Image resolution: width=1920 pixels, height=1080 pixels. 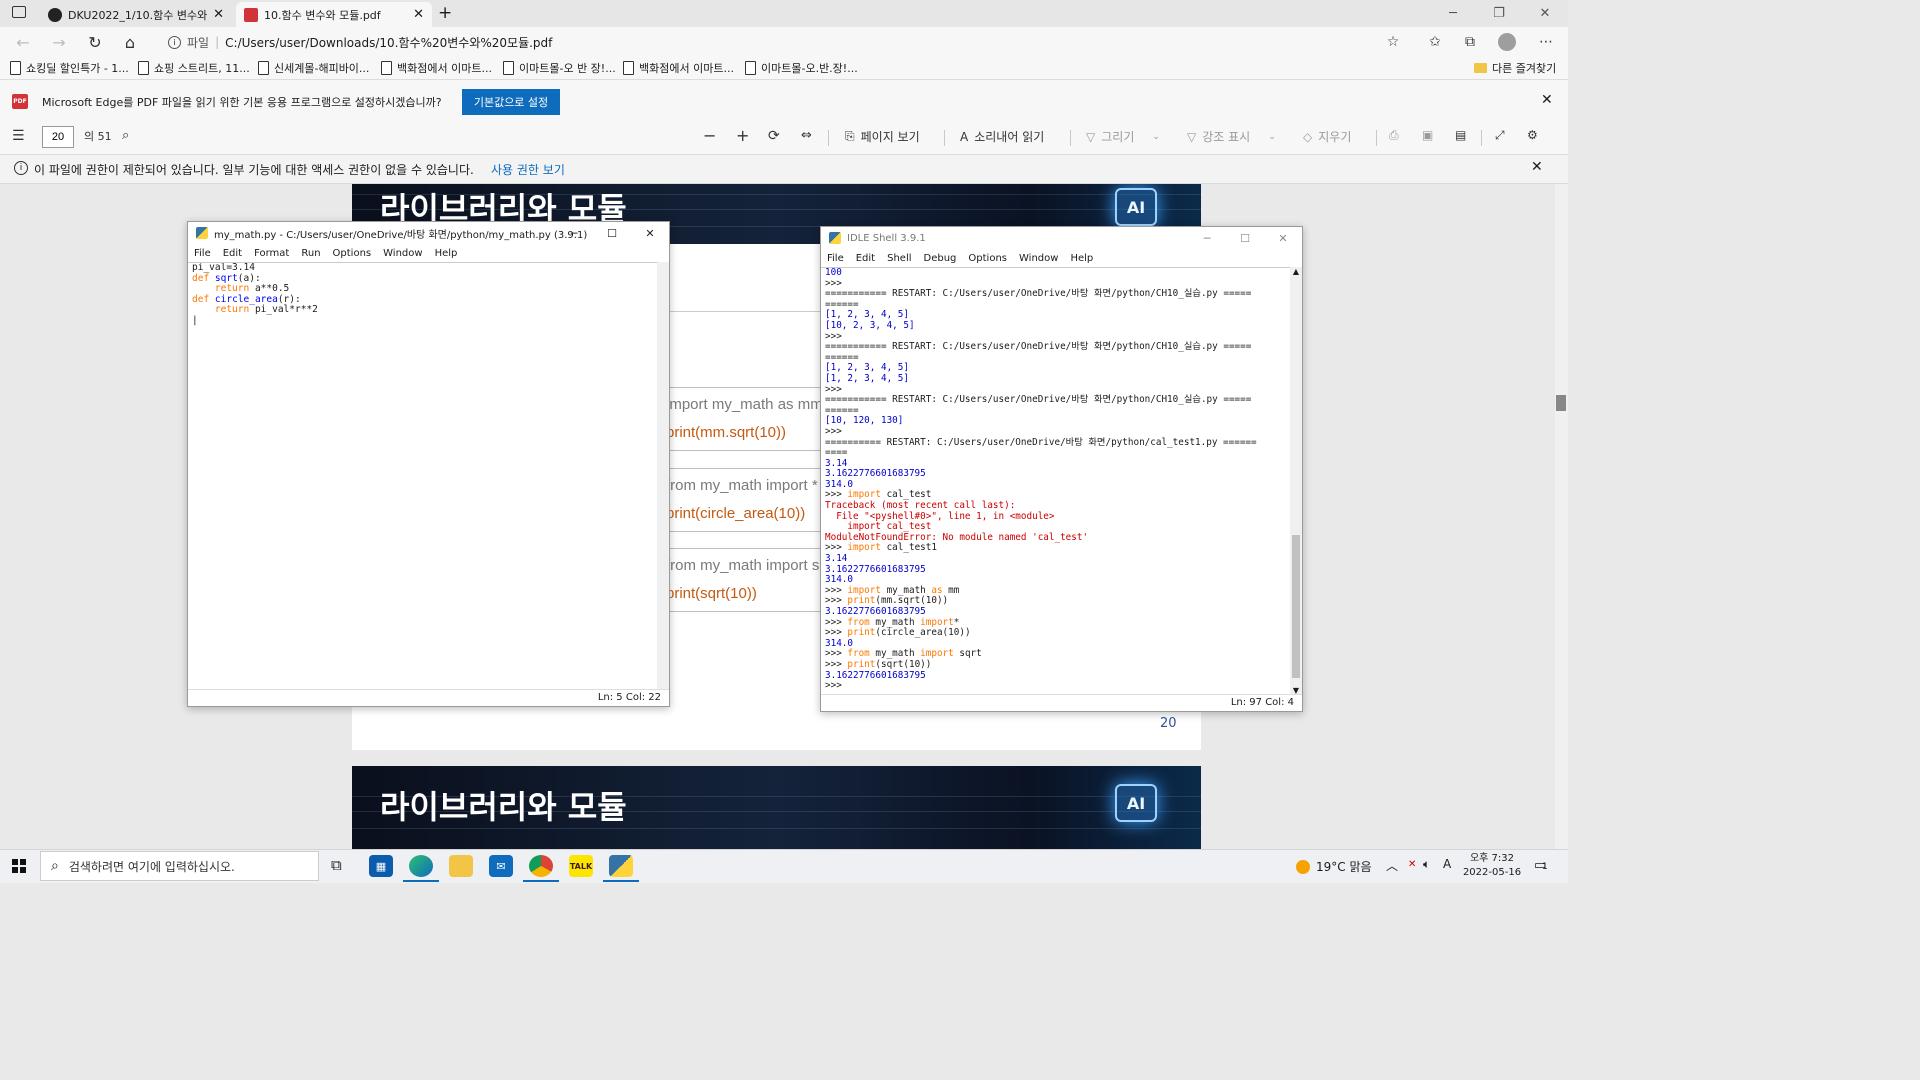 What do you see at coordinates (1393, 42) in the screenshot?
I see `add-favorite-icon: ☆` at bounding box center [1393, 42].